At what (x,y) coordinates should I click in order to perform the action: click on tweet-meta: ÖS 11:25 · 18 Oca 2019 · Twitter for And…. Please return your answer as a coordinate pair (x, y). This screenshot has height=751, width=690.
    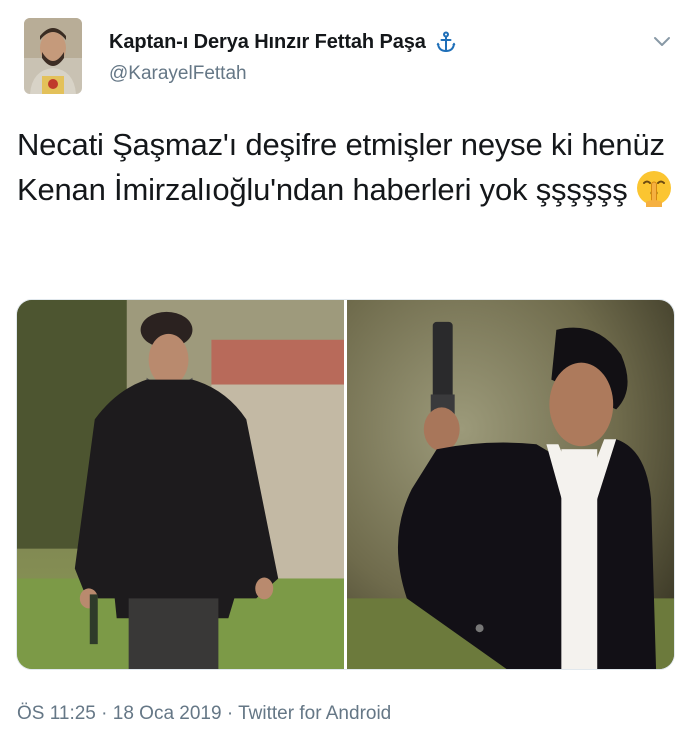
    Looking at the image, I should click on (204, 714).